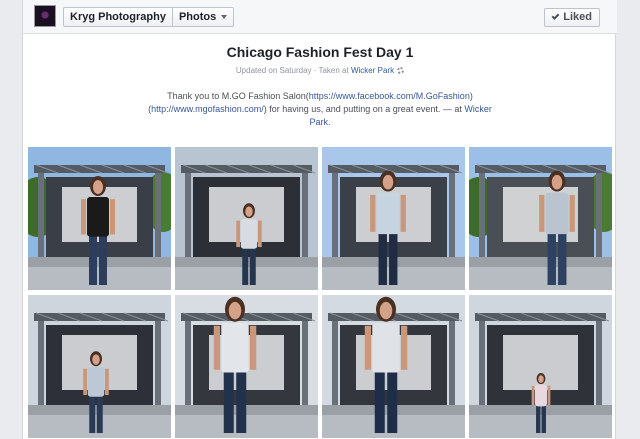 Image resolution: width=640 pixels, height=439 pixels. I want to click on facebook-link: https://www.facebook.com/M.GoFashion, so click(389, 96).